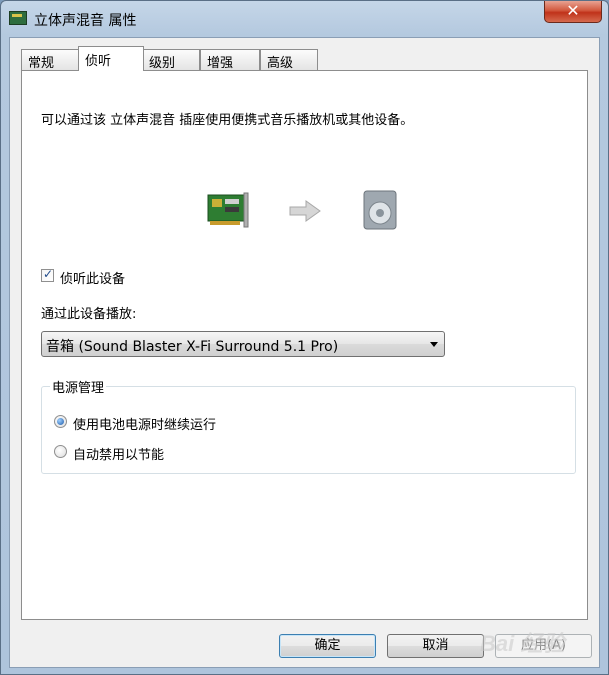 The width and height of the screenshot is (609, 675). What do you see at coordinates (434, 344) in the screenshot?
I see `dropdown-arrow-icon` at bounding box center [434, 344].